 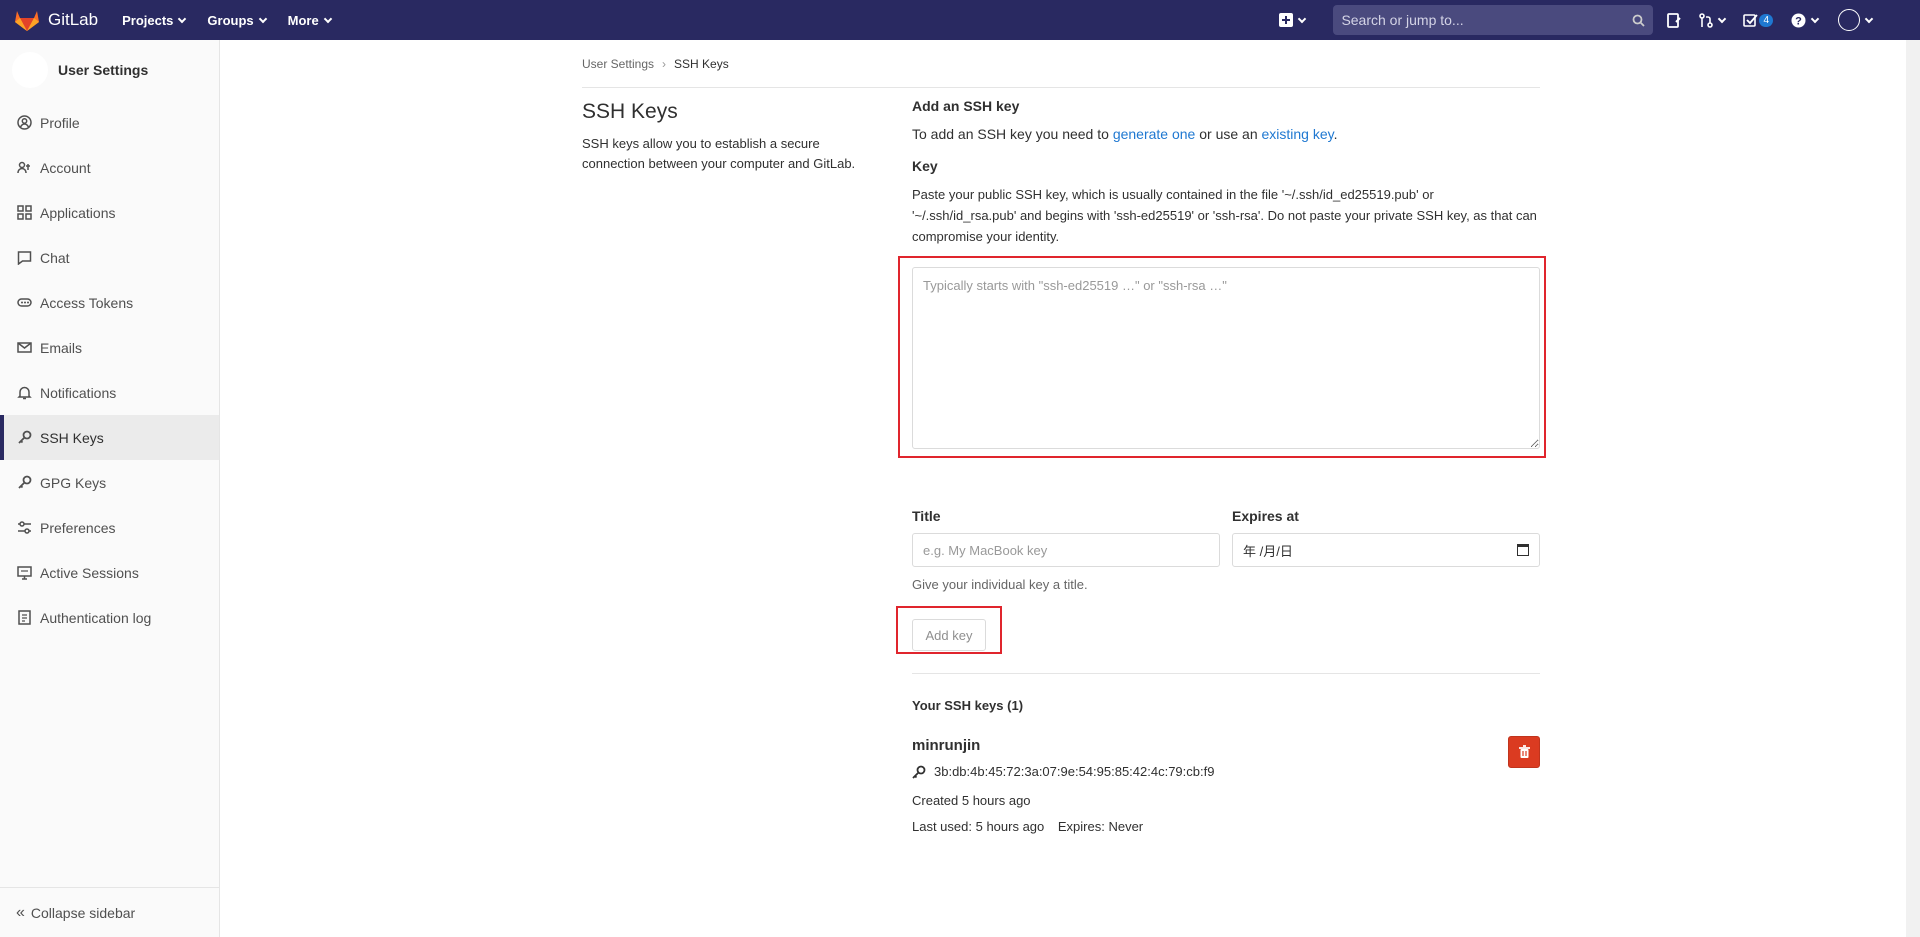 I want to click on sidebar-item-applications: Applications, so click(x=109, y=212).